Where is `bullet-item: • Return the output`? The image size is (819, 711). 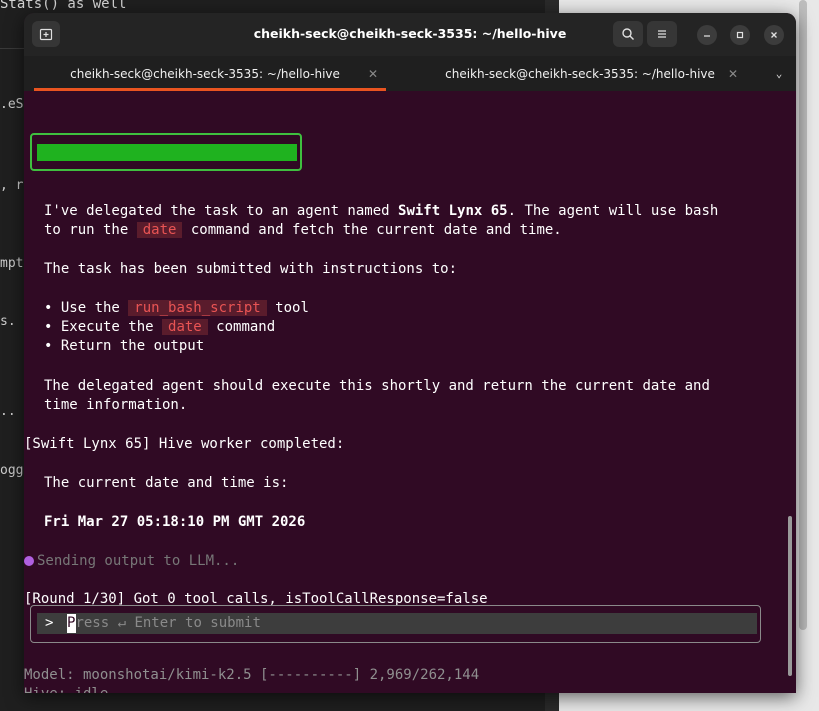 bullet-item: • Return the output is located at coordinates (124, 346).